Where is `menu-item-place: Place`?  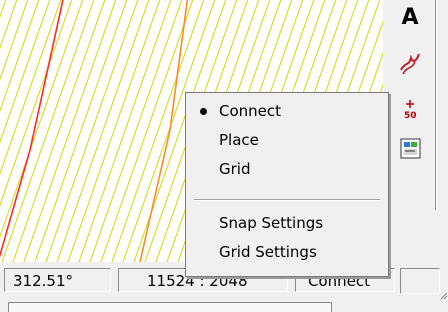 menu-item-place: Place is located at coordinates (287, 140).